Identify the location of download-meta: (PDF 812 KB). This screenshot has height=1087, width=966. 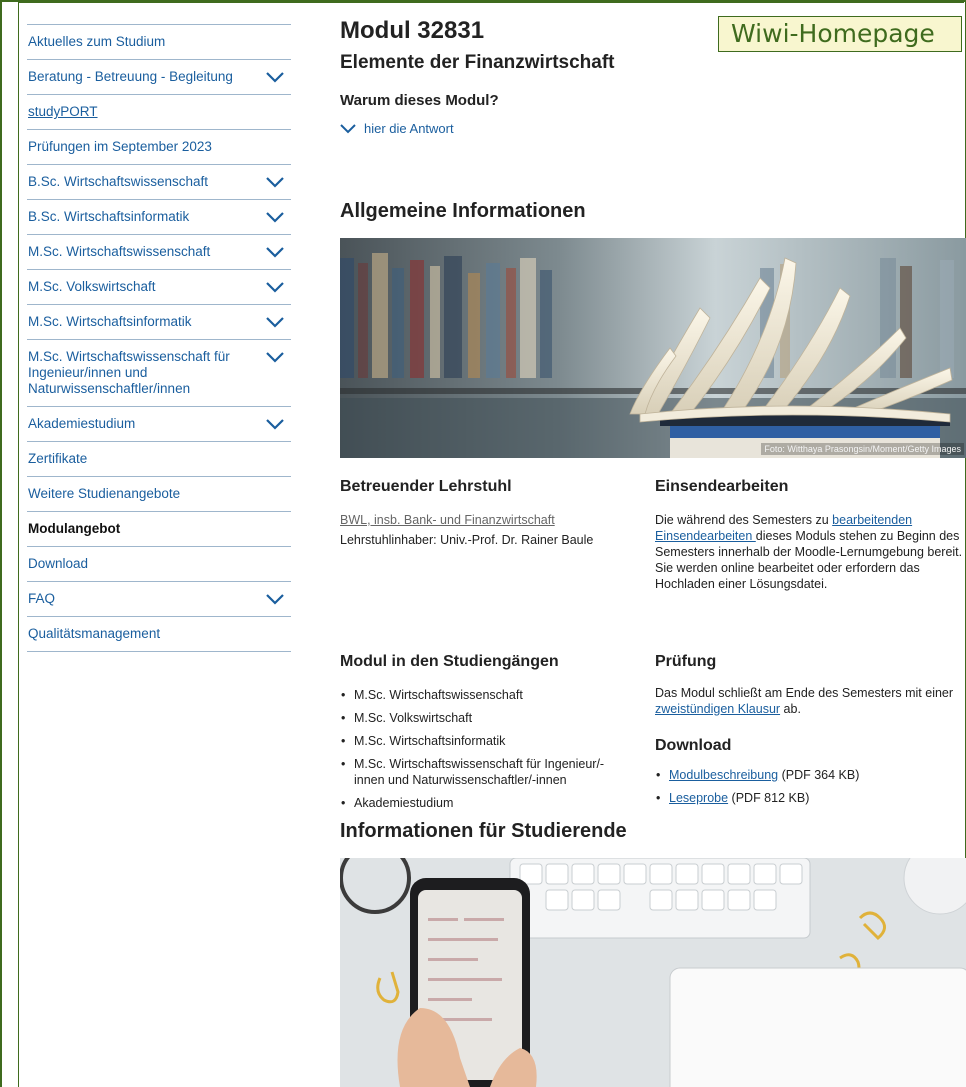
(769, 798).